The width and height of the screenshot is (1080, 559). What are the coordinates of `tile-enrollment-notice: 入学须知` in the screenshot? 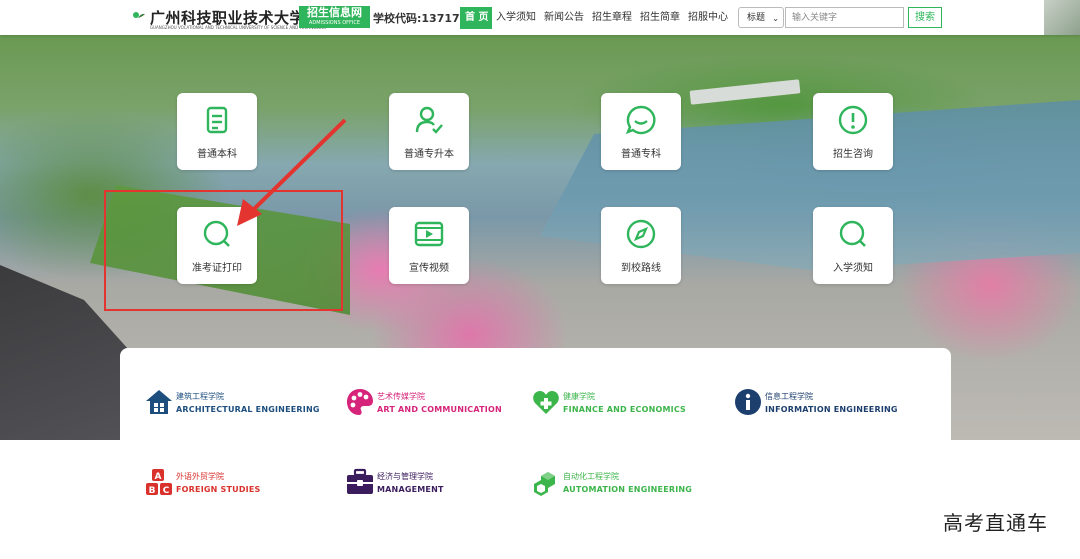 It's located at (853, 245).